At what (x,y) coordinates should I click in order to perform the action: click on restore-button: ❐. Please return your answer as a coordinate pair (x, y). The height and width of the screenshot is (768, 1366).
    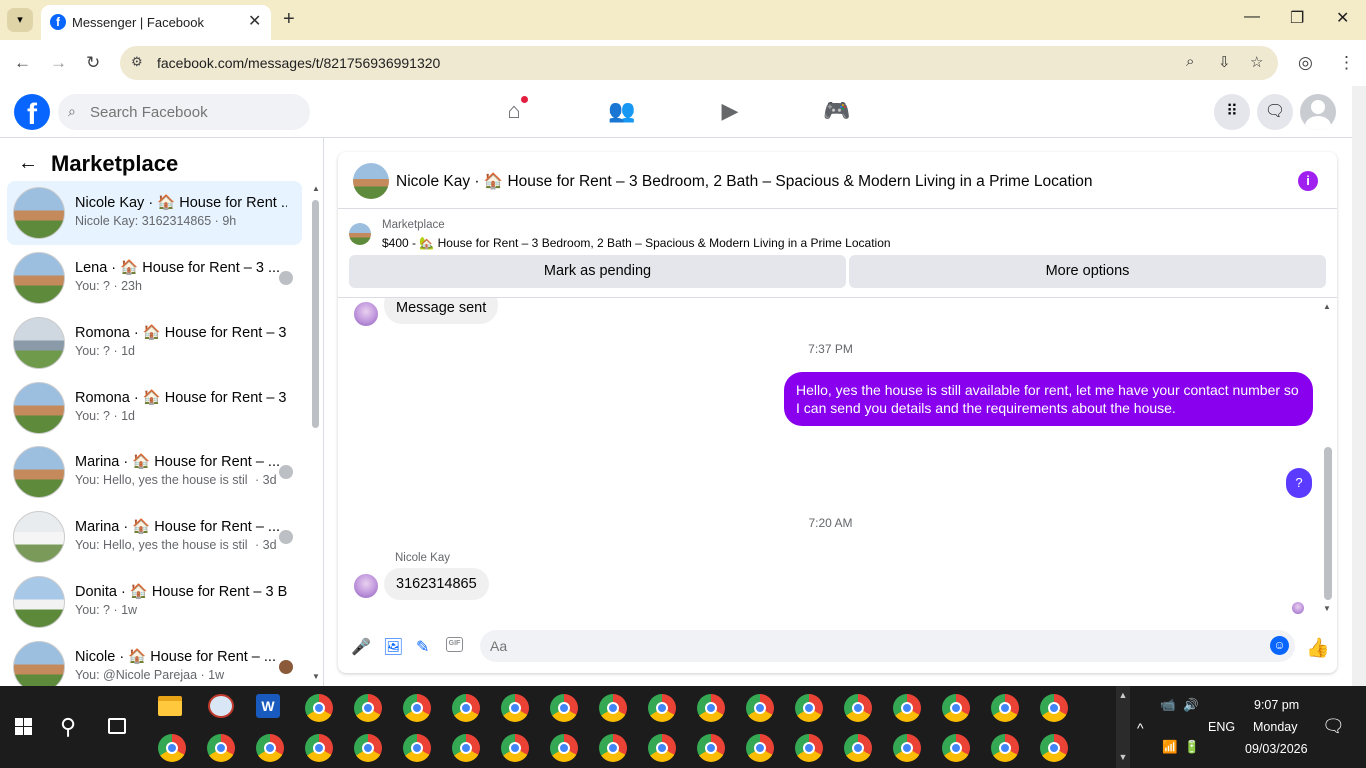
    Looking at the image, I should click on (1297, 18).